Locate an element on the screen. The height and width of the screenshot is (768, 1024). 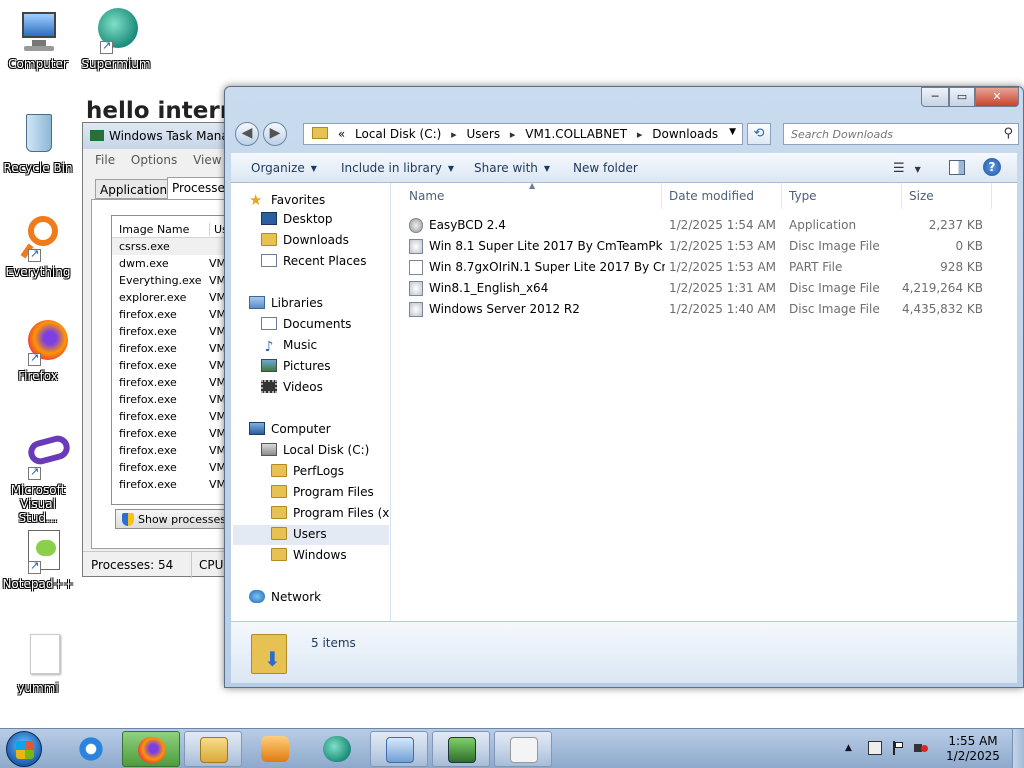
desktop-icon-supermium: Supermium is located at coordinates (116, 38).